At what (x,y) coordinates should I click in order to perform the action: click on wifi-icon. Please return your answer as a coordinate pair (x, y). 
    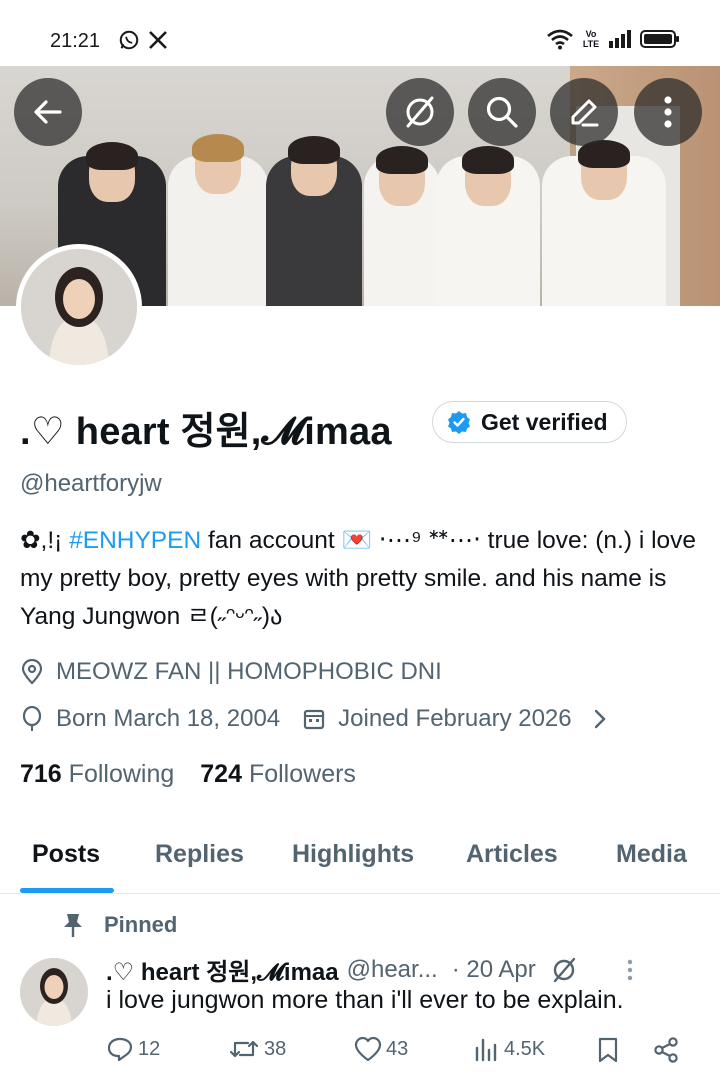
    Looking at the image, I should click on (560, 39).